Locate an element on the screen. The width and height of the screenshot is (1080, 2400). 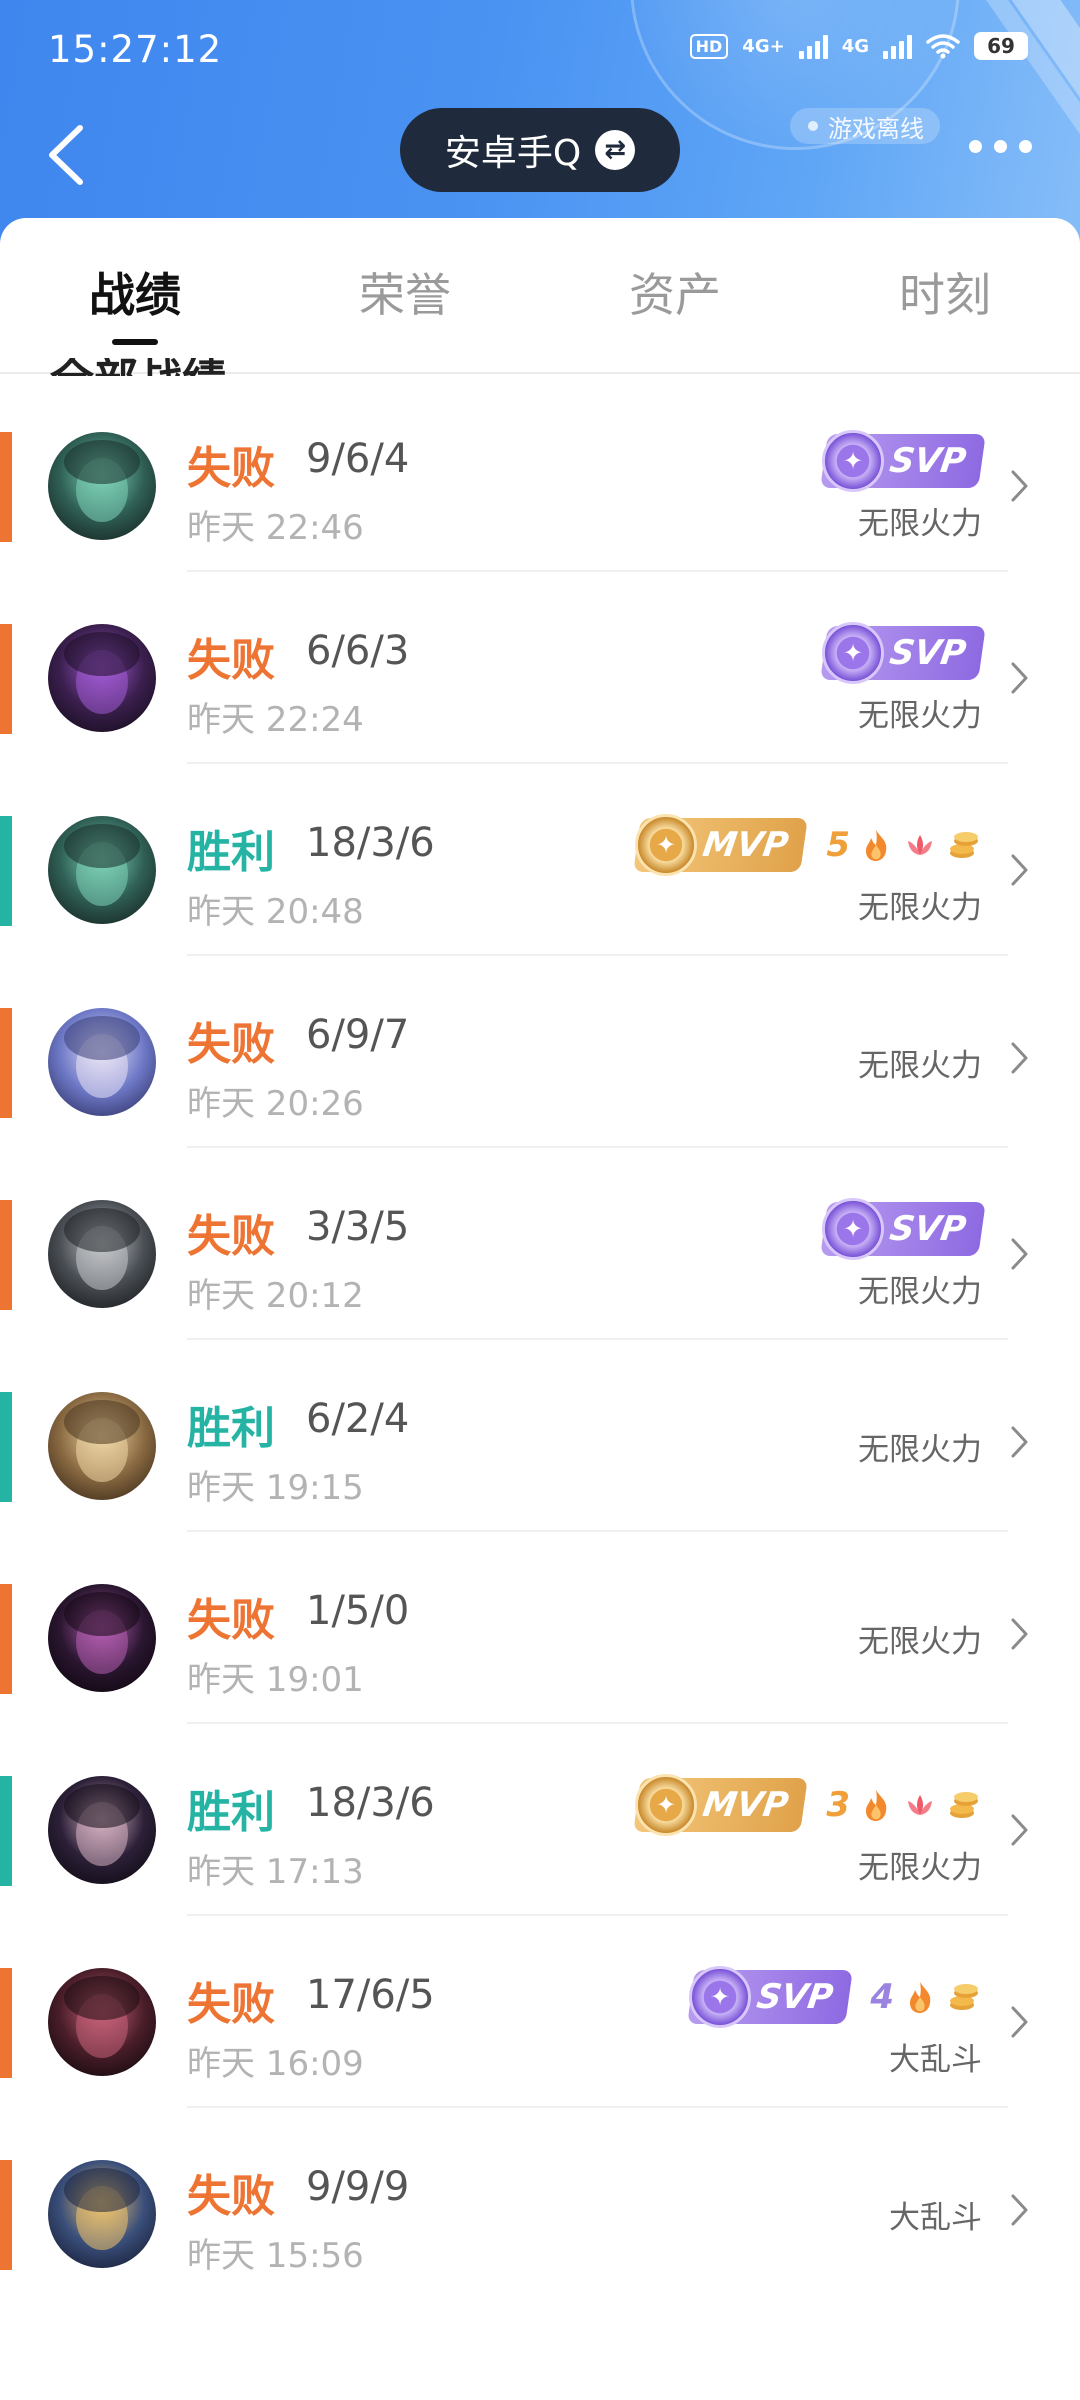
account-name: 安卓手Q is located at coordinates (513, 153).